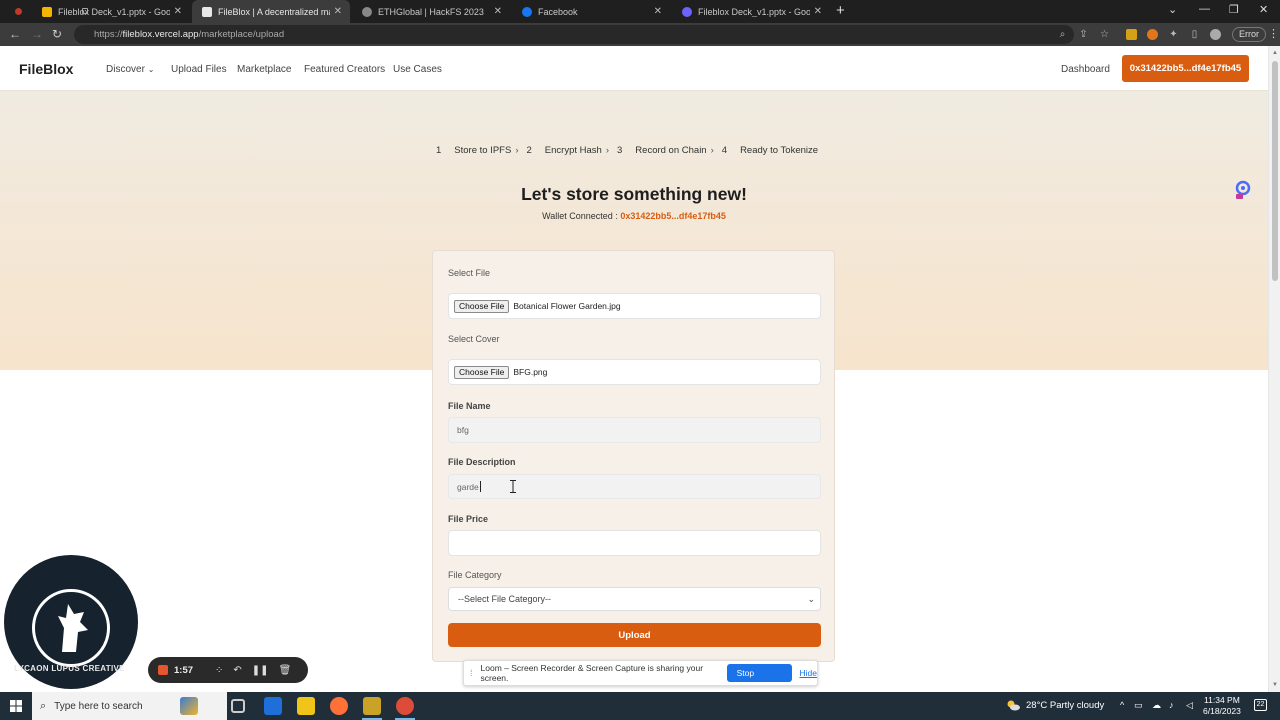  I want to click on network-icon: ▭, so click(1138, 705).